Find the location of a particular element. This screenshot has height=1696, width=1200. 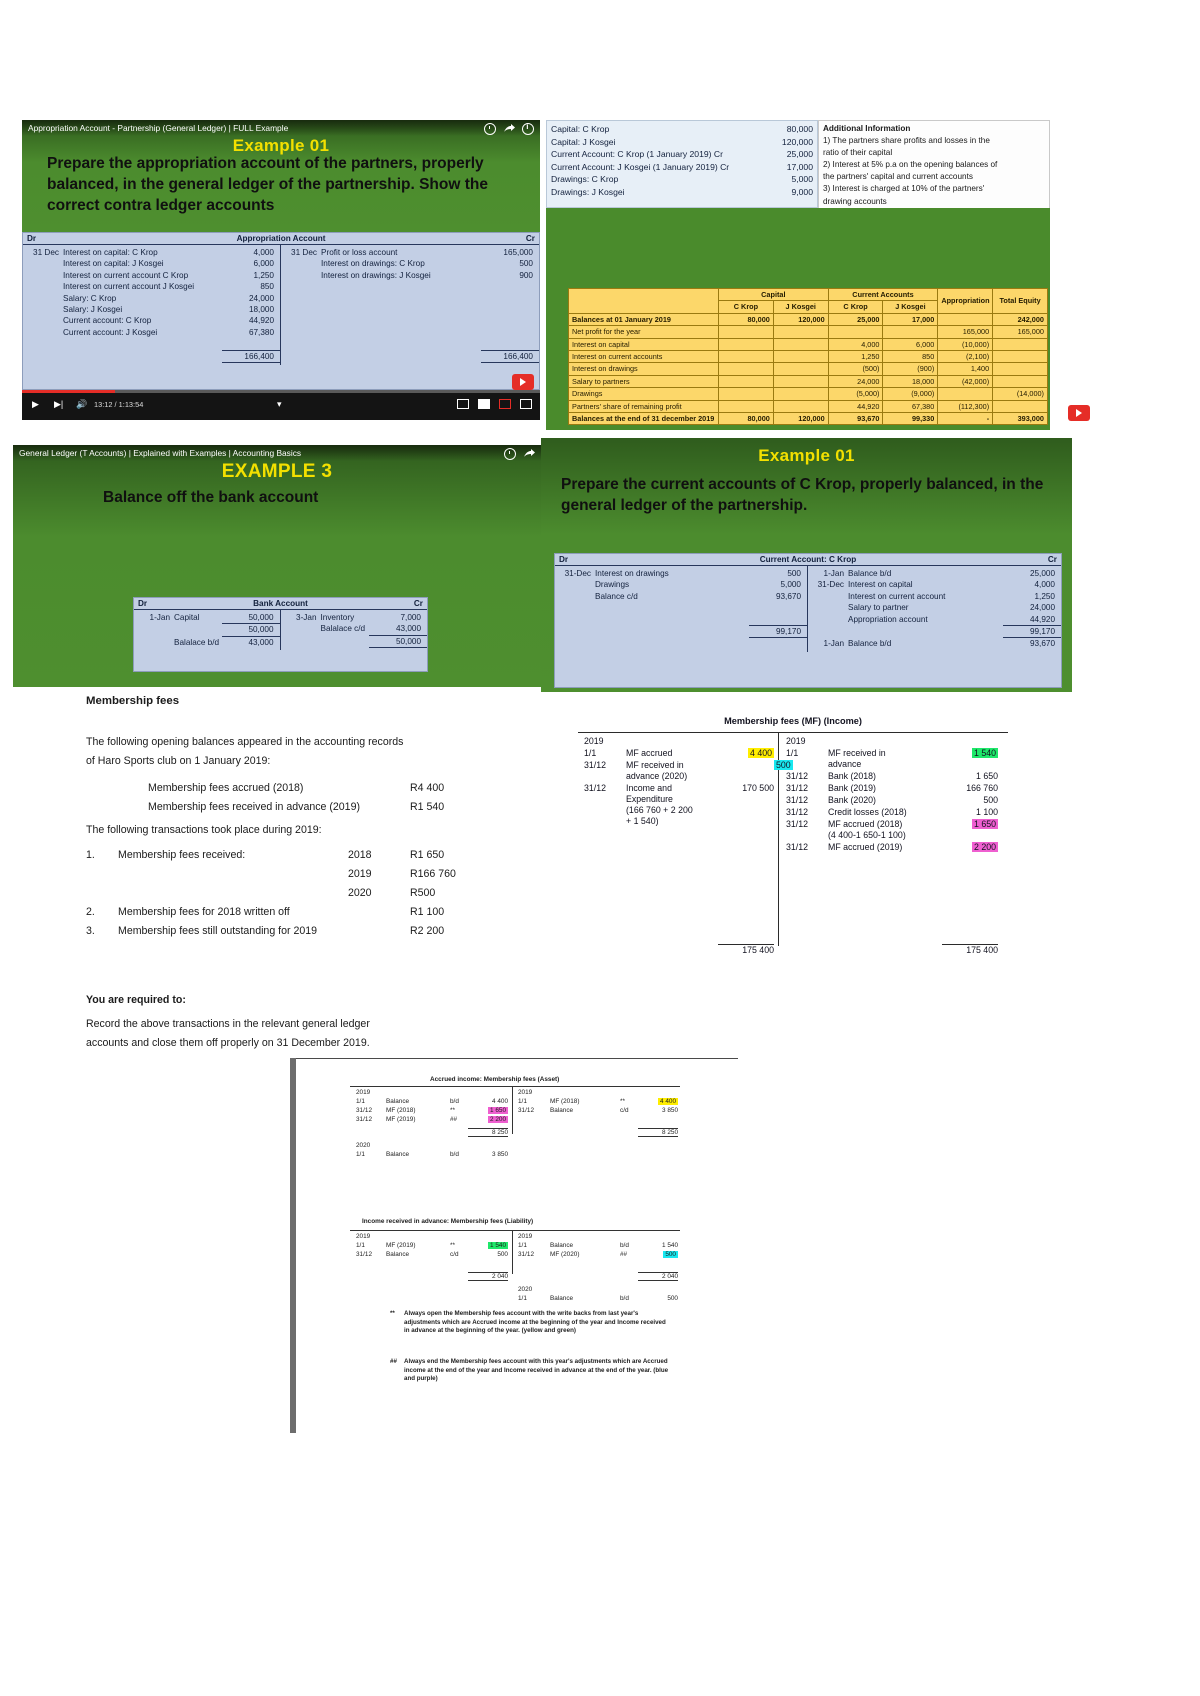

mf-amount: 2 200 is located at coordinates (984, 847).